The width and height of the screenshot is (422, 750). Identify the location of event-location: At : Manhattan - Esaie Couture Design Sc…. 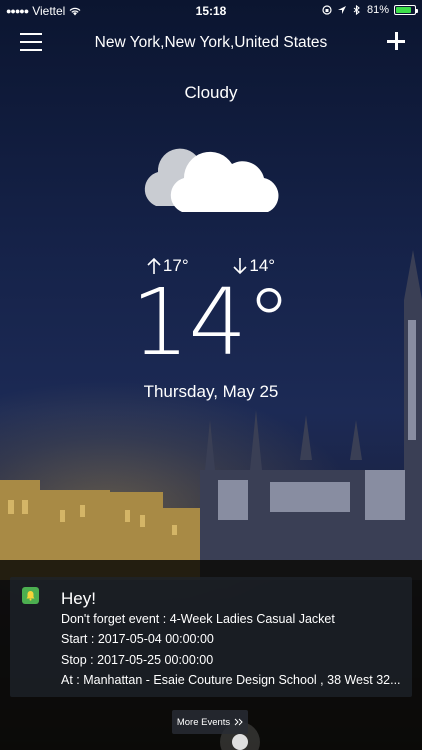
(231, 680).